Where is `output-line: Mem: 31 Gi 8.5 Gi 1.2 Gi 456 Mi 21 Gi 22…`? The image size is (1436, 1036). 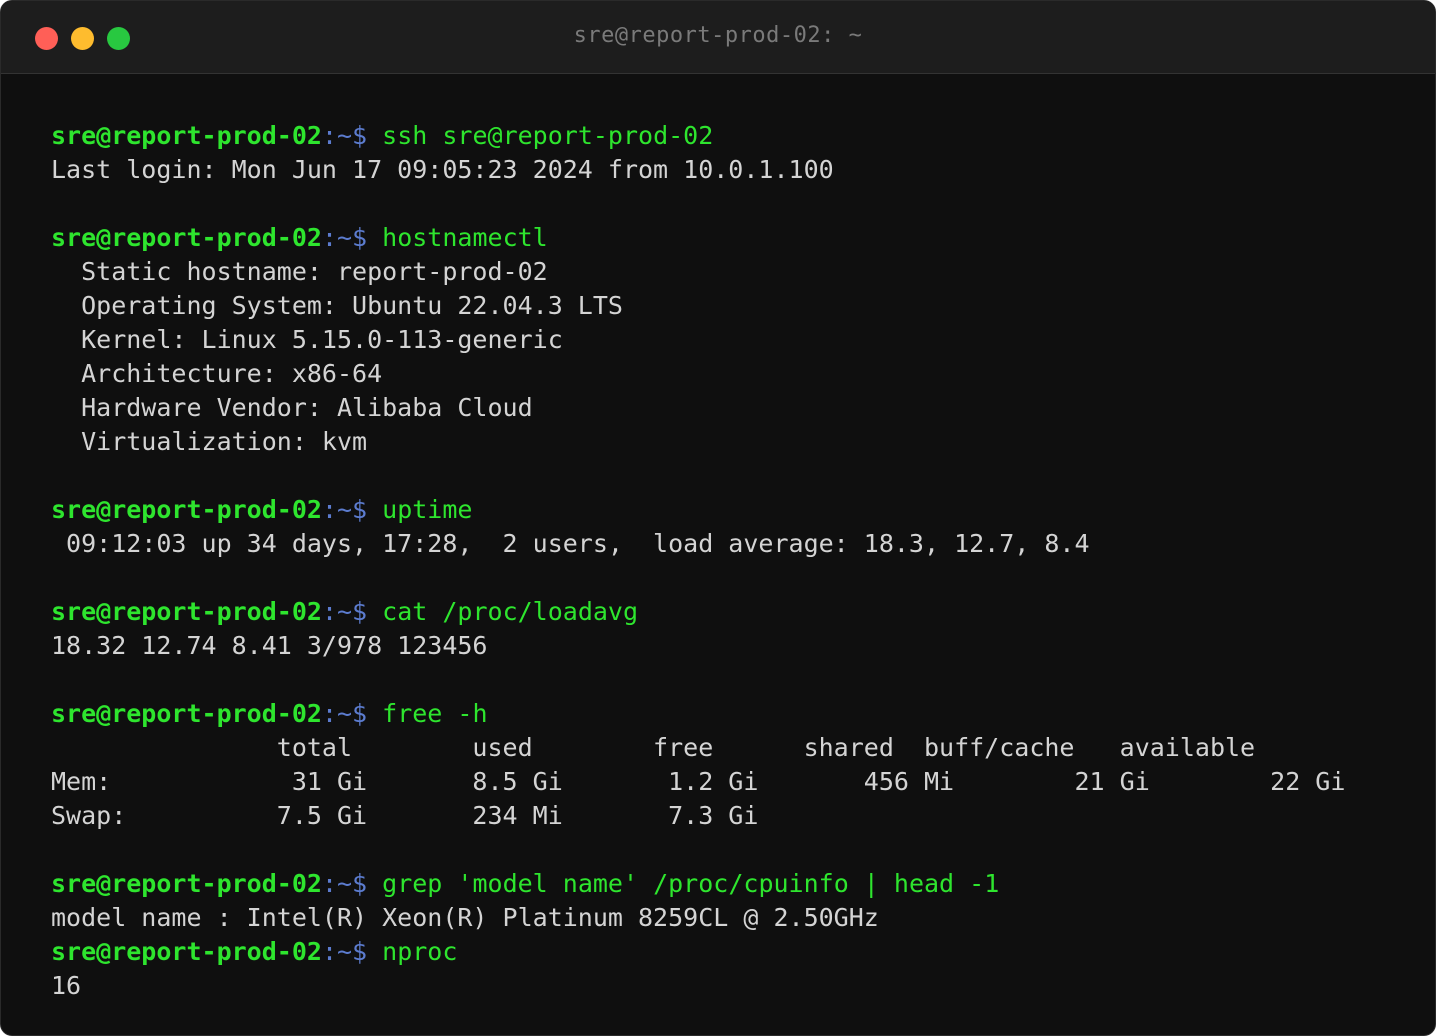
output-line: Mem: 31 Gi 8.5 Gi 1.2 Gi 456 Mi 21 Gi 22… is located at coordinates (698, 781).